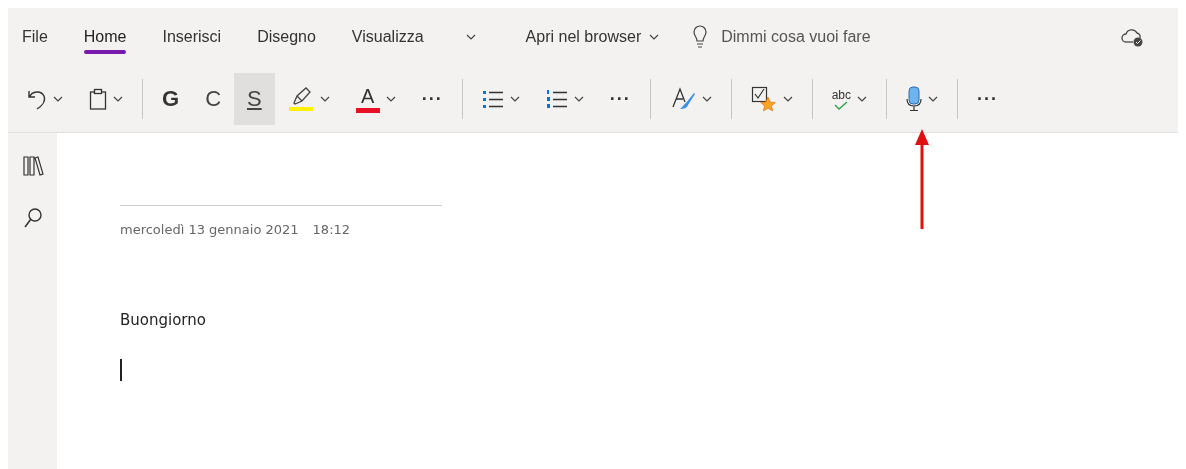  What do you see at coordinates (592, 37) in the screenshot?
I see `open-in-browser-menu: Apri nel browser` at bounding box center [592, 37].